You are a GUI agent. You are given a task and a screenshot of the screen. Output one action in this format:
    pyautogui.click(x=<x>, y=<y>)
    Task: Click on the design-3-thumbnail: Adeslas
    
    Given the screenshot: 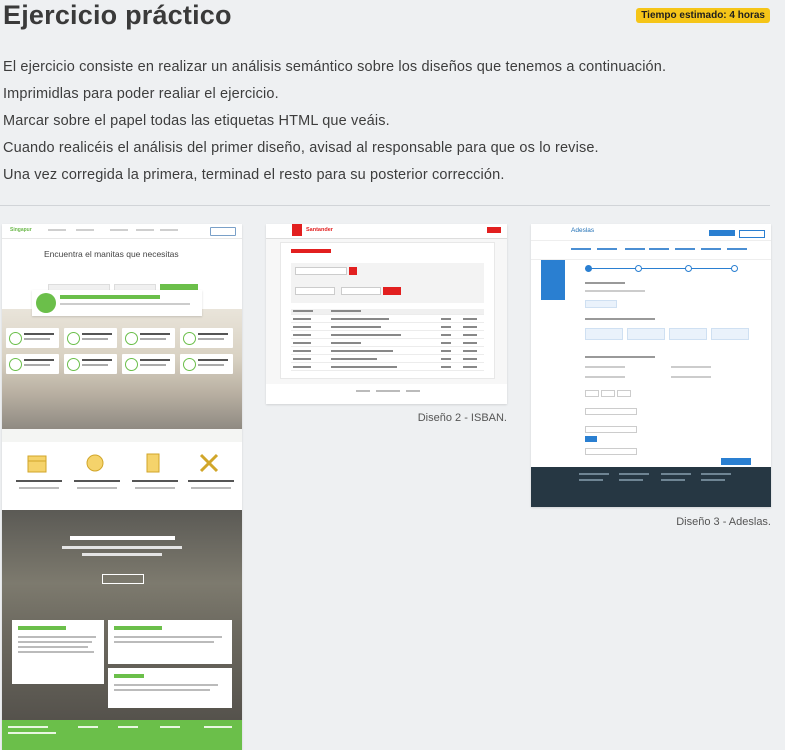 What is the action you would take?
    pyautogui.click(x=651, y=365)
    